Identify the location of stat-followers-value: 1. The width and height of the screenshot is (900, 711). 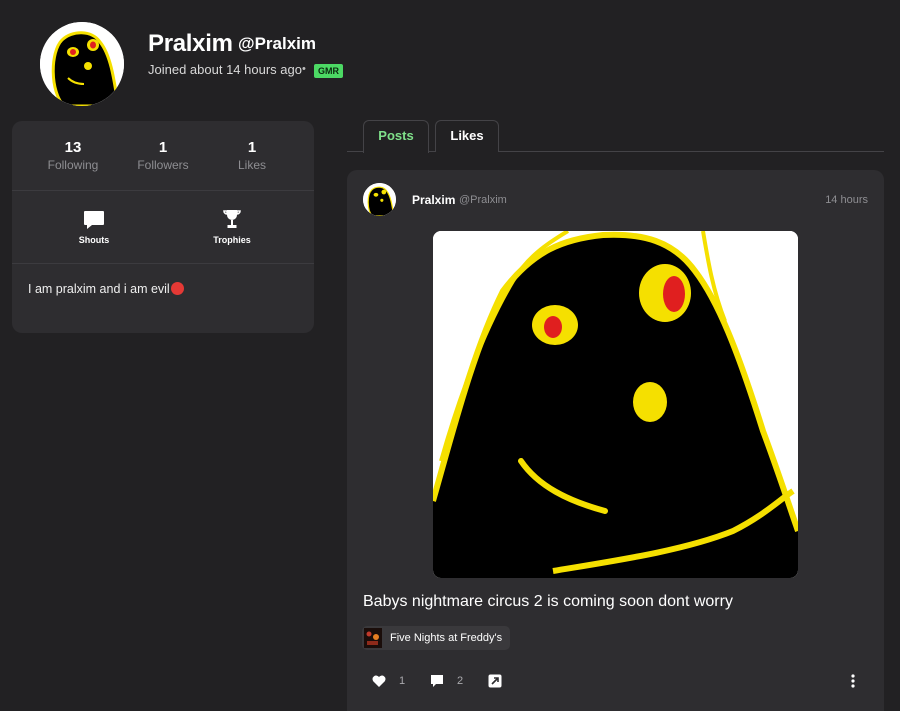
(163, 147).